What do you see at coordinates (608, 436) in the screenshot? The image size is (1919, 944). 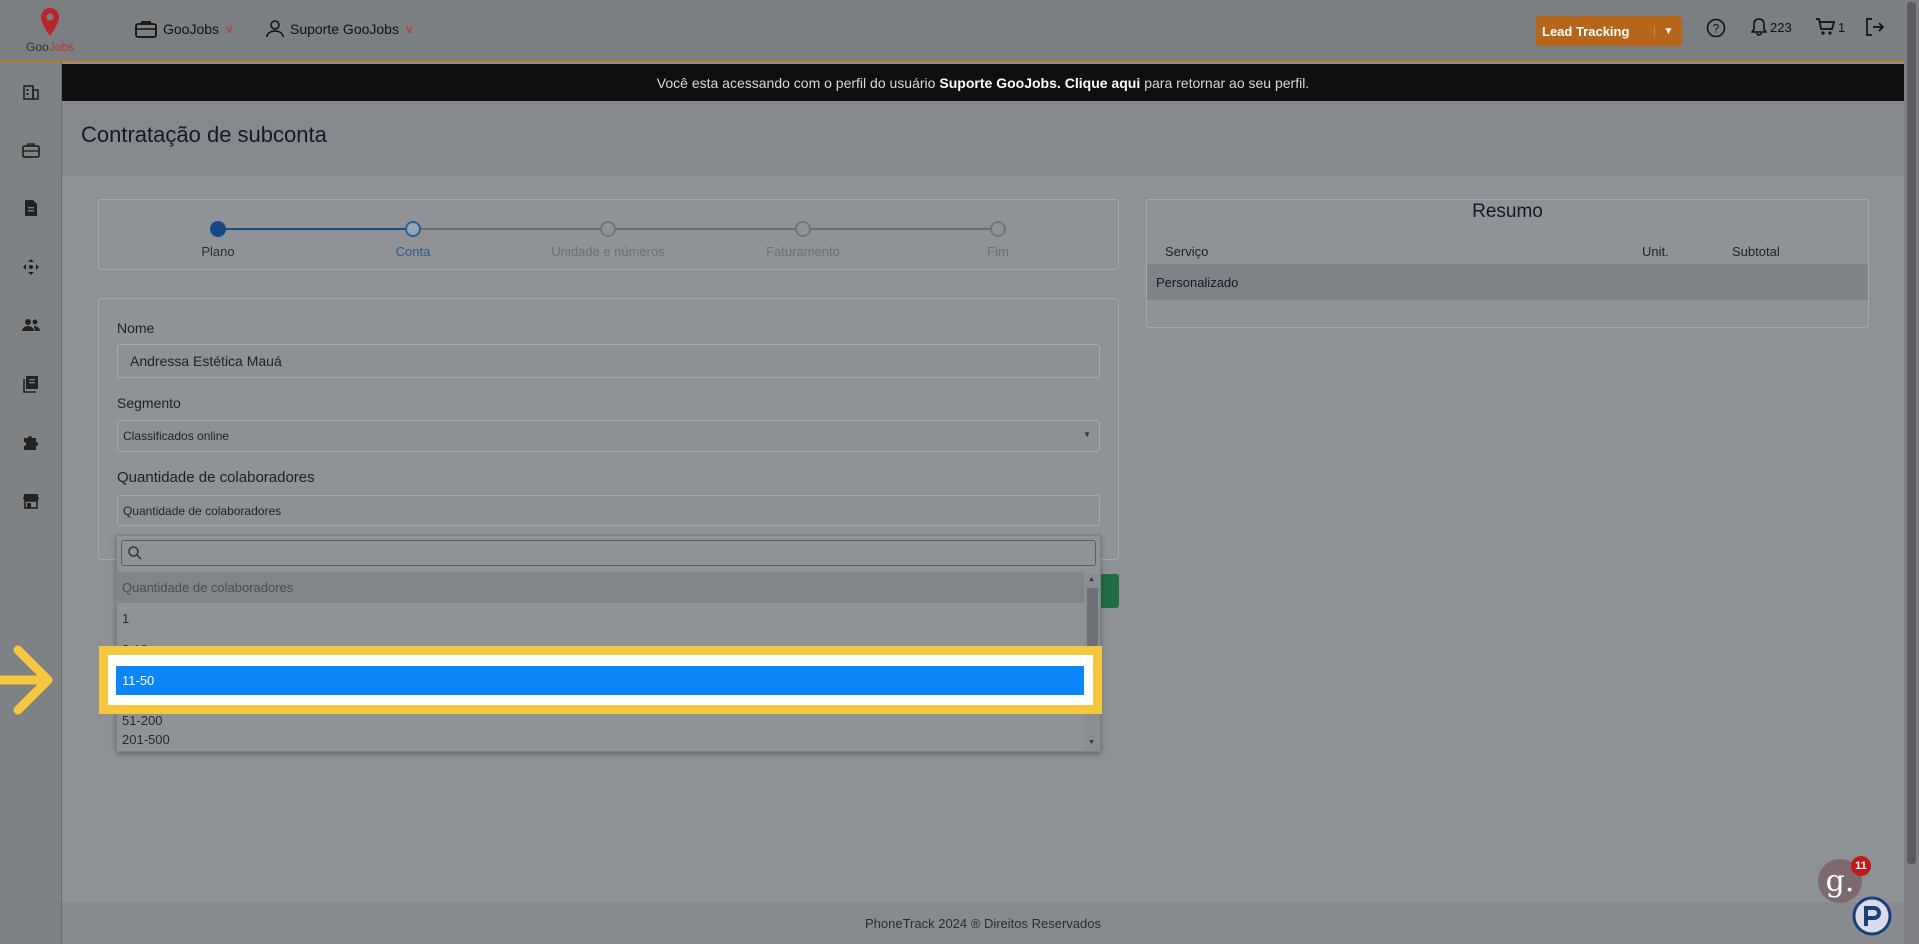 I see `segment-select: Classificados online ▼` at bounding box center [608, 436].